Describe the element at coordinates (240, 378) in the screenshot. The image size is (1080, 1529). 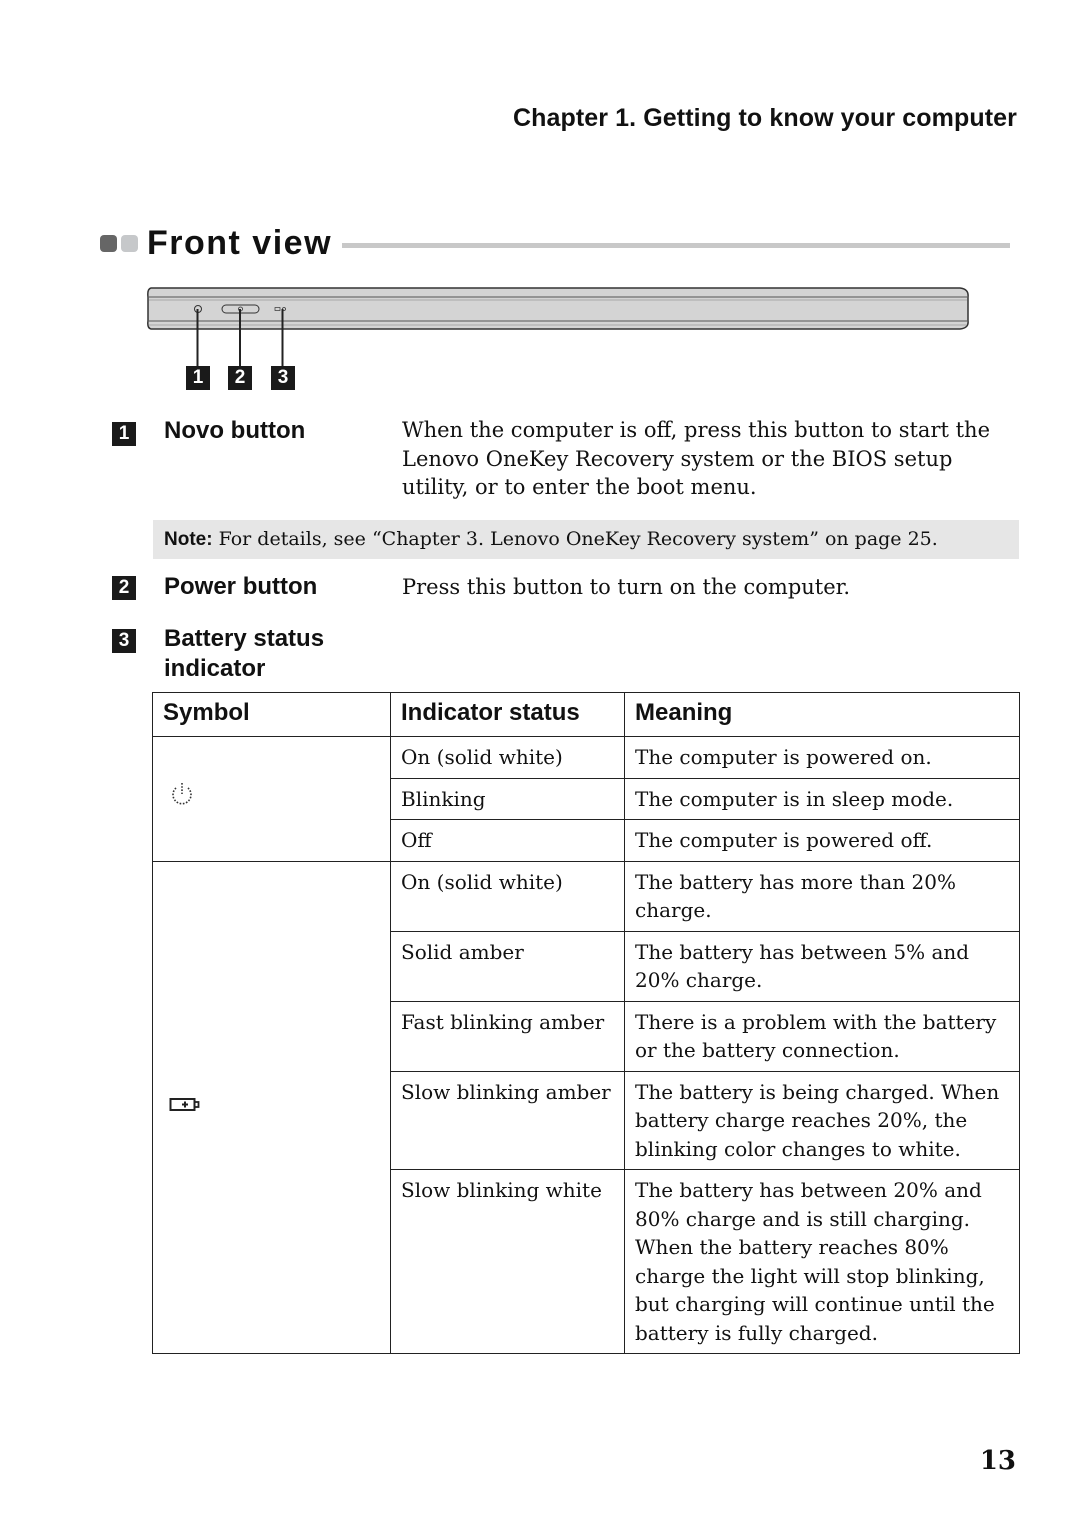
I see `callout-2: 2` at that location.